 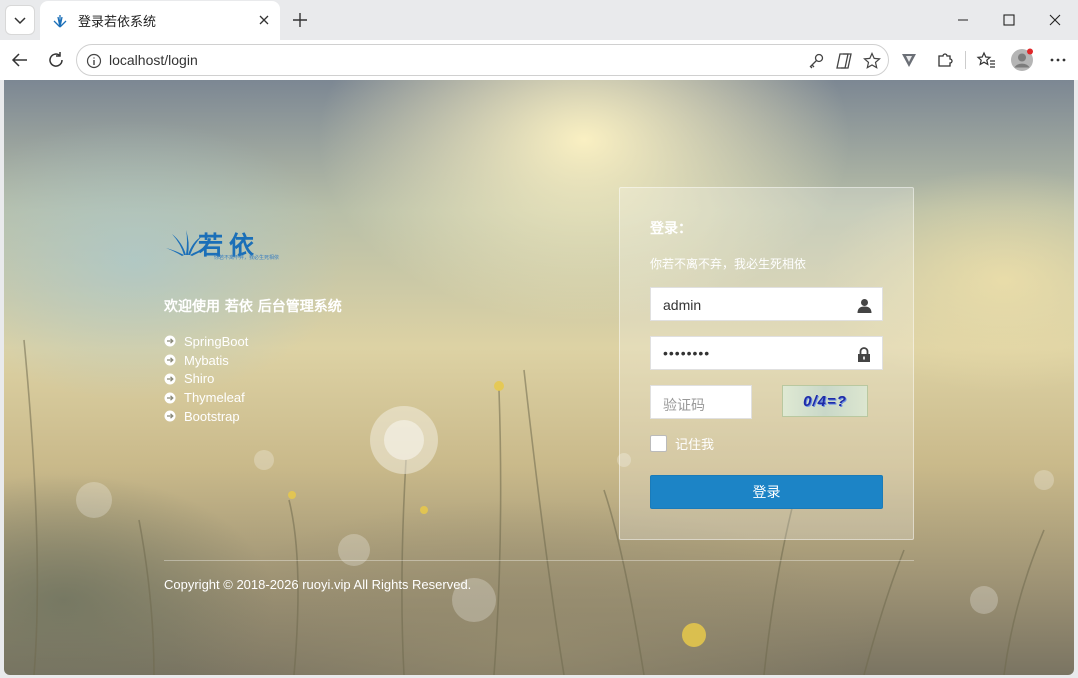 What do you see at coordinates (264, 20) in the screenshot?
I see `tab-close-icon` at bounding box center [264, 20].